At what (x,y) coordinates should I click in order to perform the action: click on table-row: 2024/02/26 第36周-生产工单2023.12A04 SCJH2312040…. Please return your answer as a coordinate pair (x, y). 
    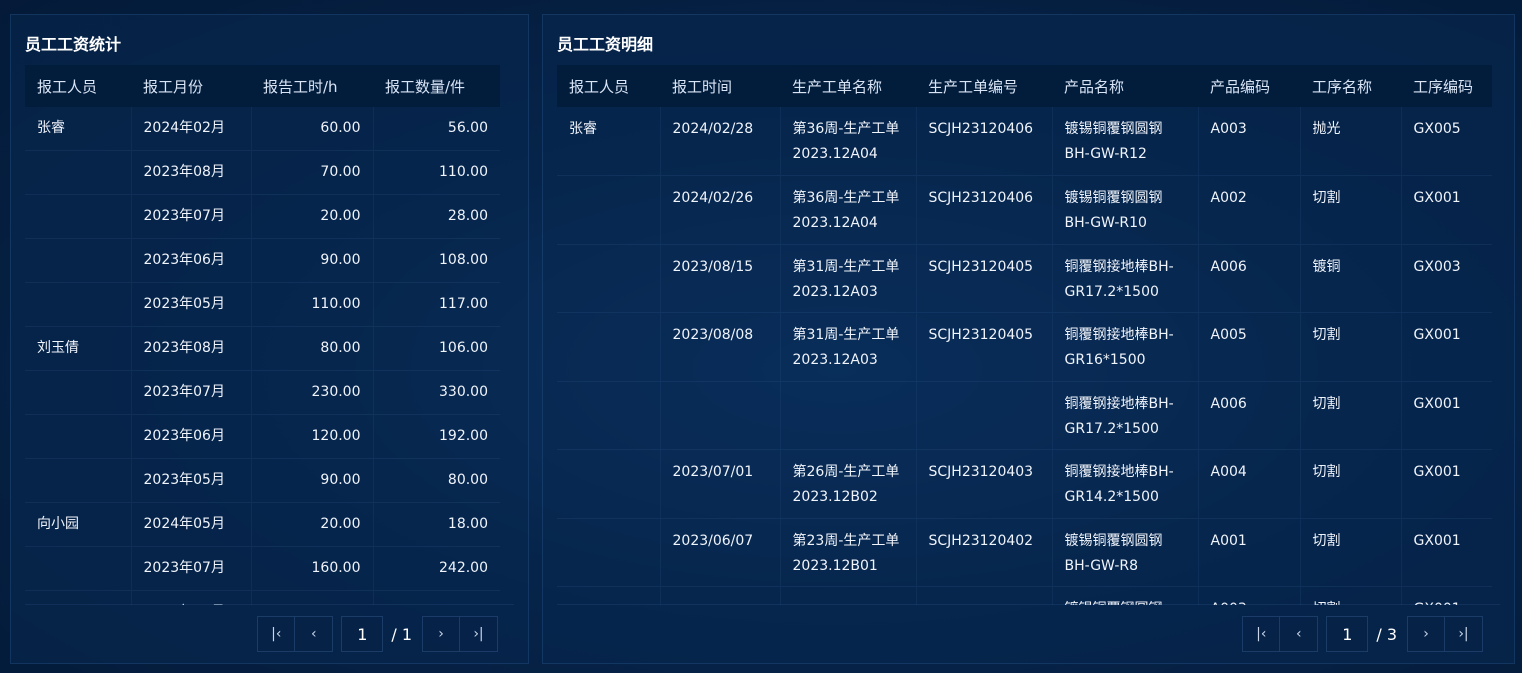
    Looking at the image, I should click on (1024, 210).